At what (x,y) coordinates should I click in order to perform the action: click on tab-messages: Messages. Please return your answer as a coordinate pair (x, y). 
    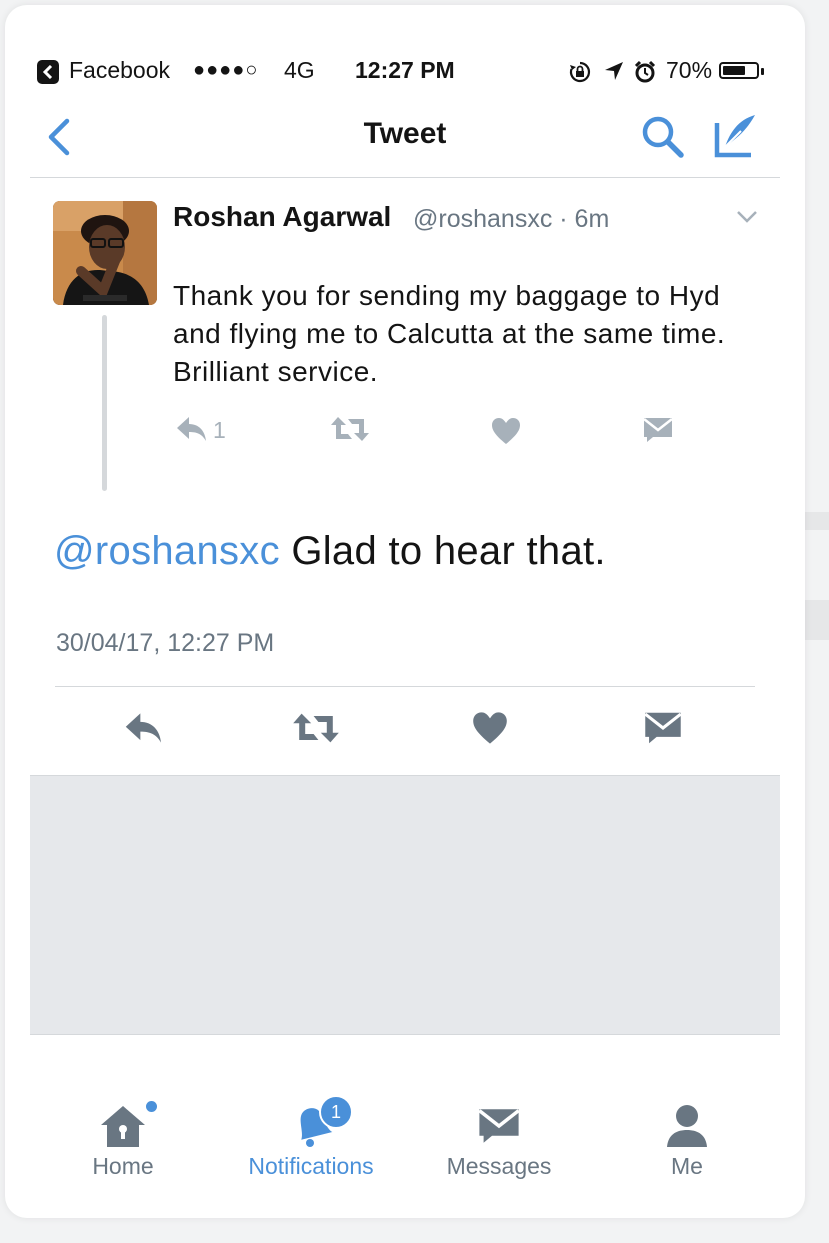
    Looking at the image, I should click on (499, 1139).